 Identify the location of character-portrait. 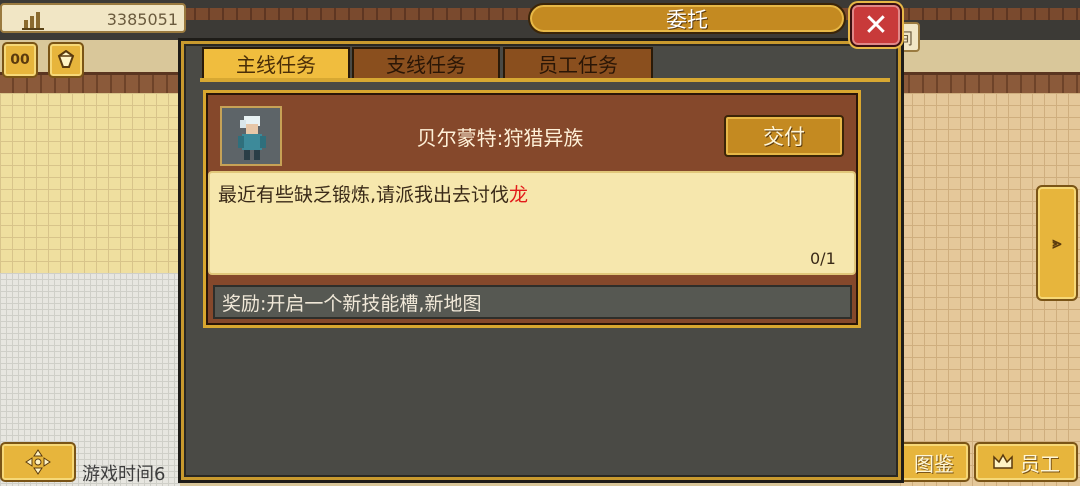
(251, 136).